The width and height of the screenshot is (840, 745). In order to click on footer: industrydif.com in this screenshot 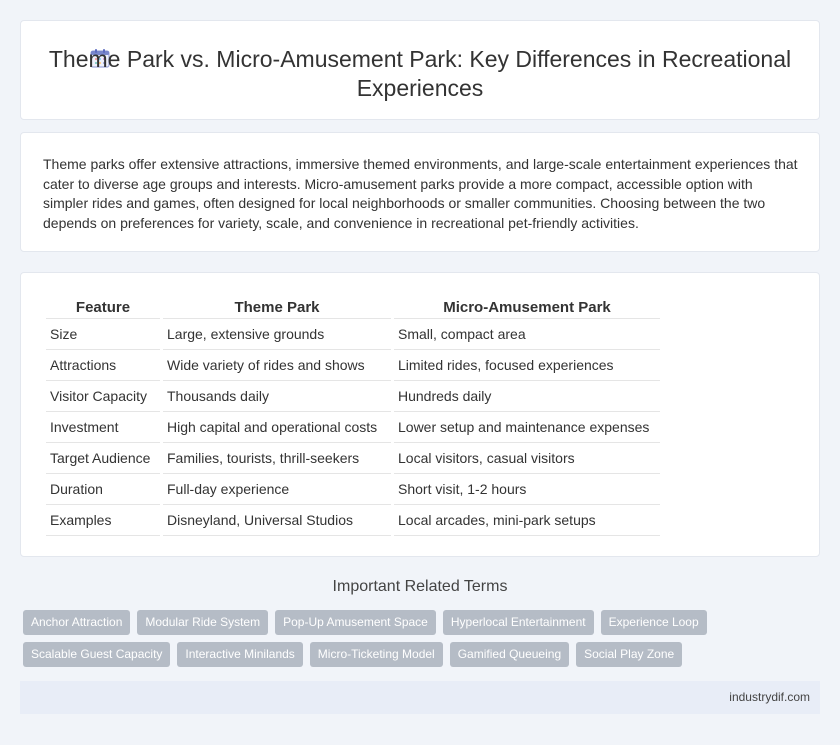, I will do `click(420, 697)`.